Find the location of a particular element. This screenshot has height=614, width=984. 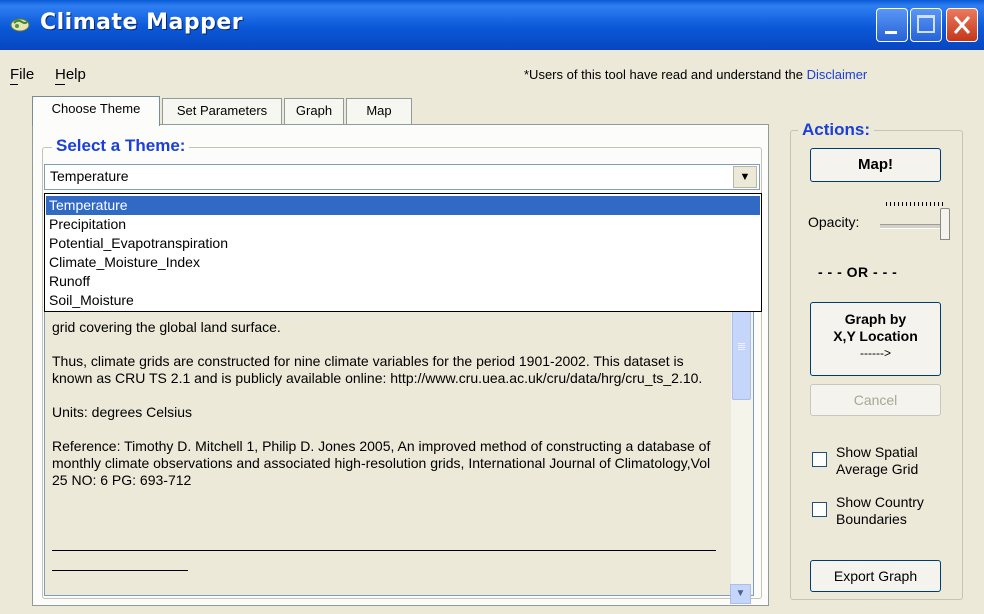

actions-title-wrap: Actions: is located at coordinates (836, 130).